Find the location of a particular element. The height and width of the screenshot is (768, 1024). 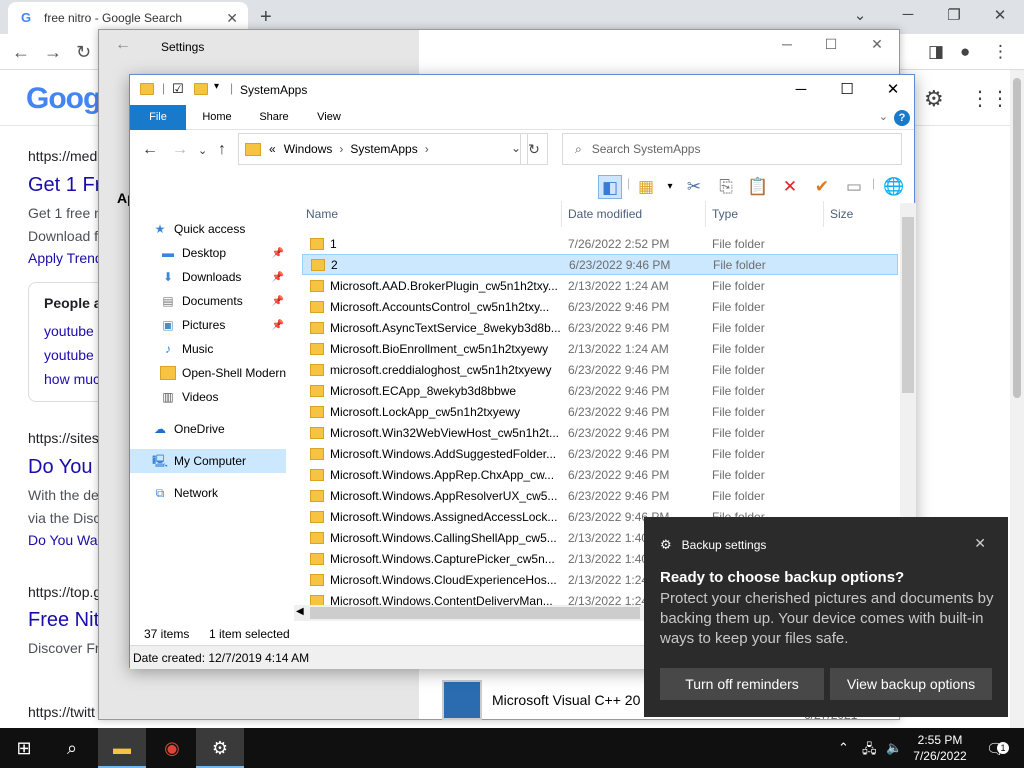

close-tab-icon: ✕ is located at coordinates (232, 18).